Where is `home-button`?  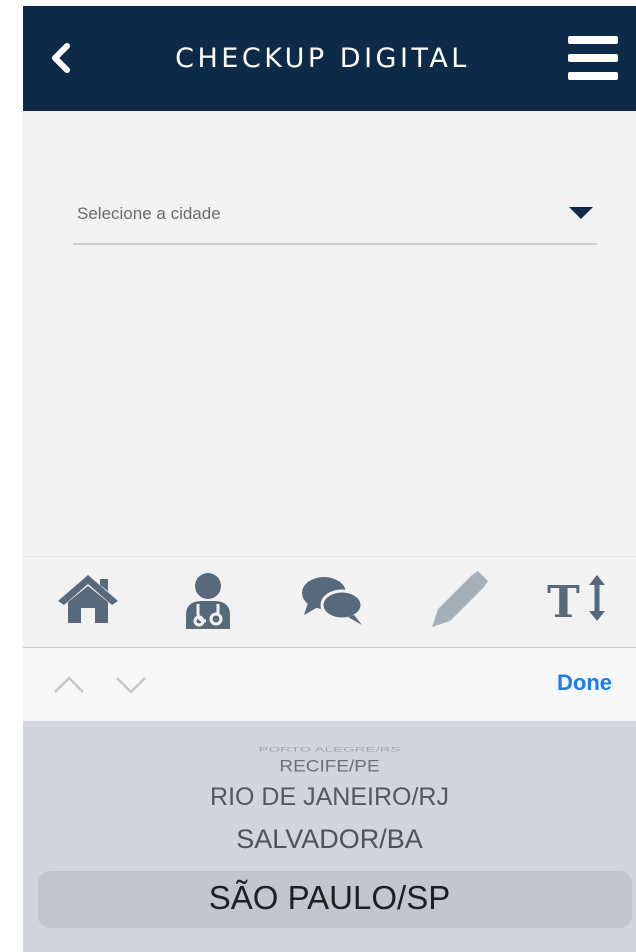
home-button is located at coordinates (88, 603).